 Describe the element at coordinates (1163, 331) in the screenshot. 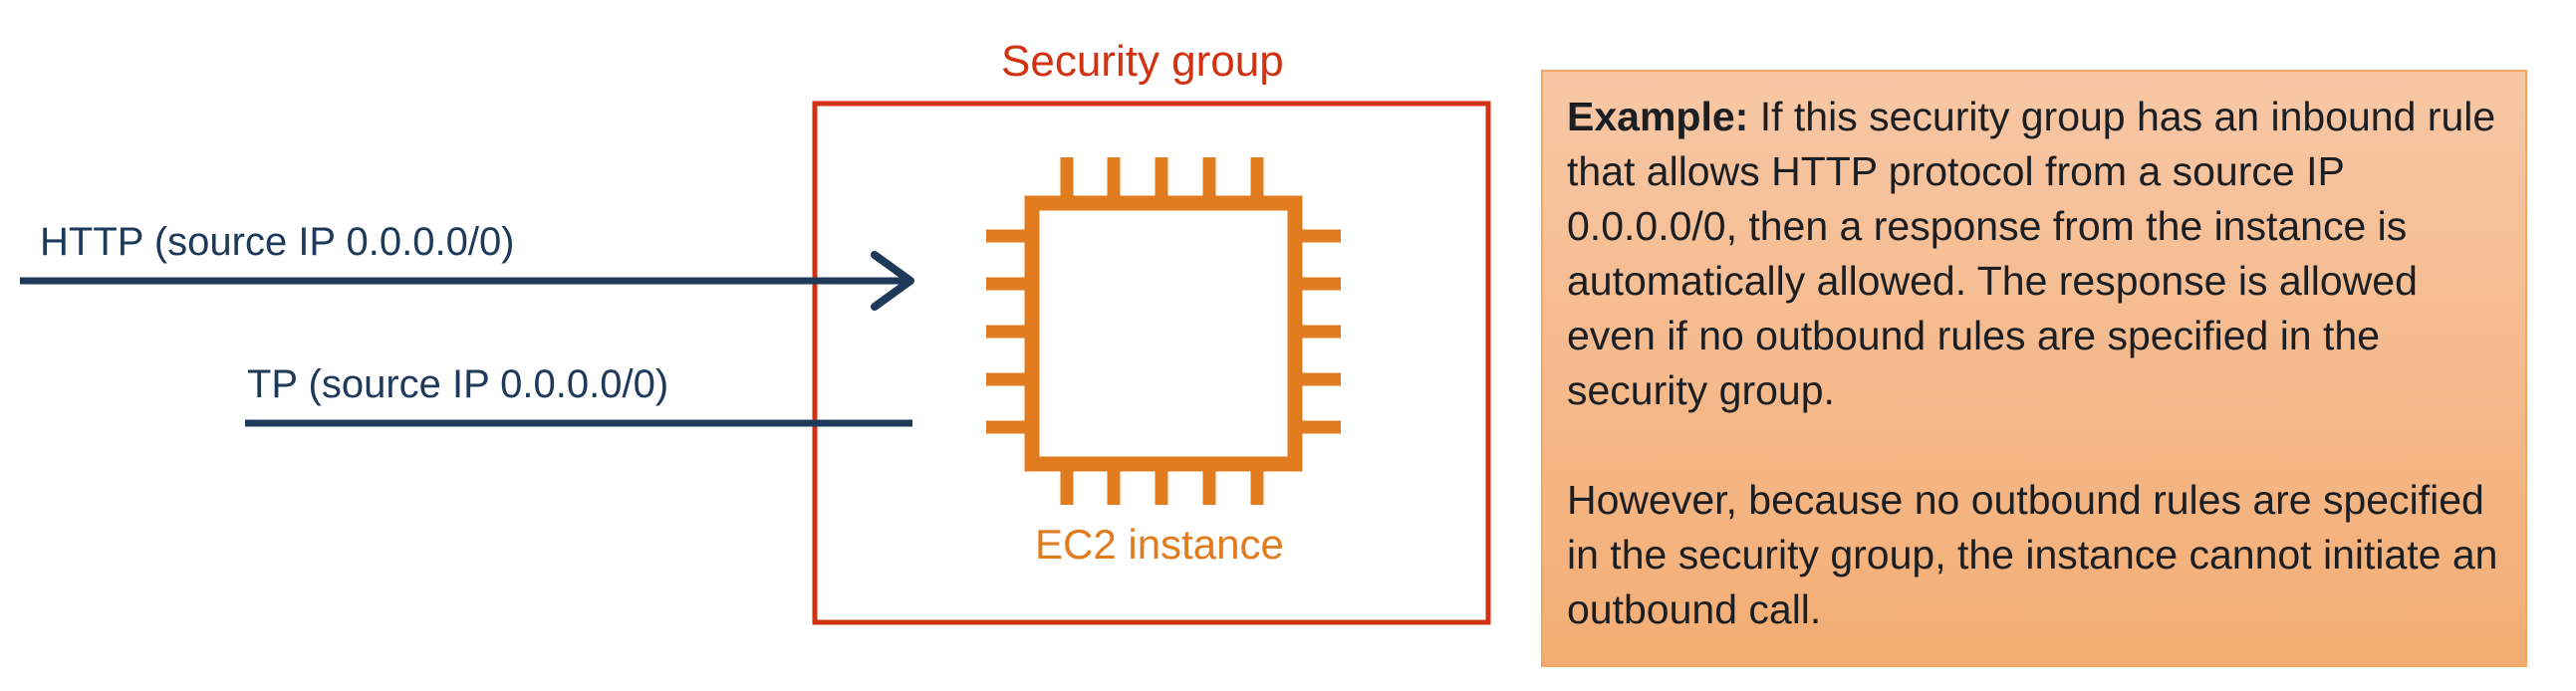

I see `chip-icon` at that location.